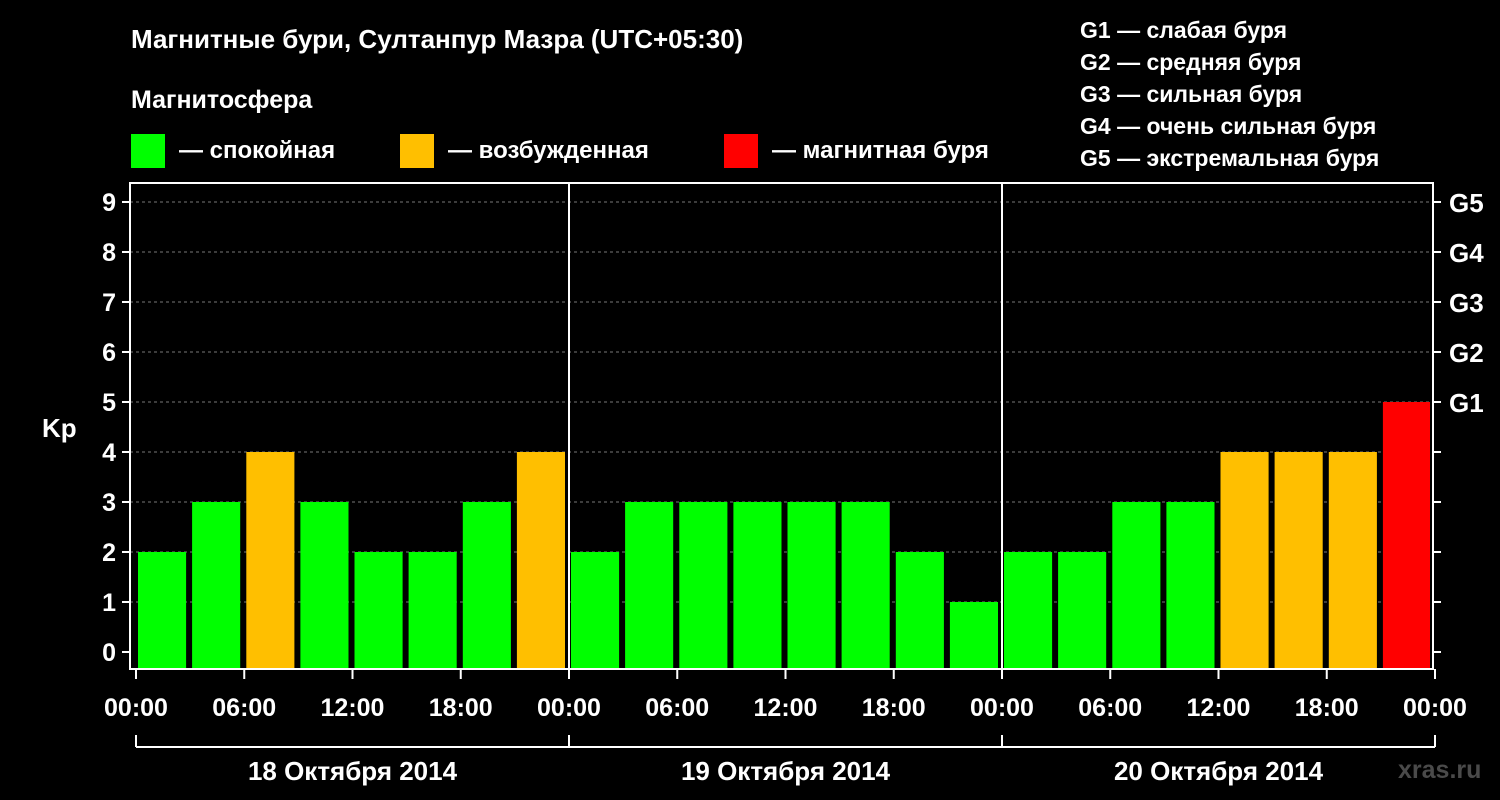  What do you see at coordinates (1440, 770) in the screenshot?
I see `watermark: xras.ru` at bounding box center [1440, 770].